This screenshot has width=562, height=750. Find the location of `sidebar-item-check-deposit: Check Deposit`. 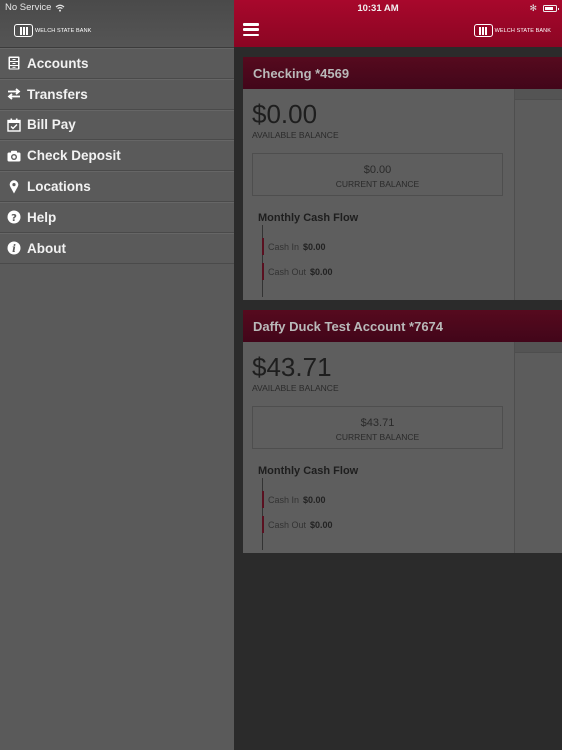

sidebar-item-check-deposit: Check Deposit is located at coordinates (117, 156).